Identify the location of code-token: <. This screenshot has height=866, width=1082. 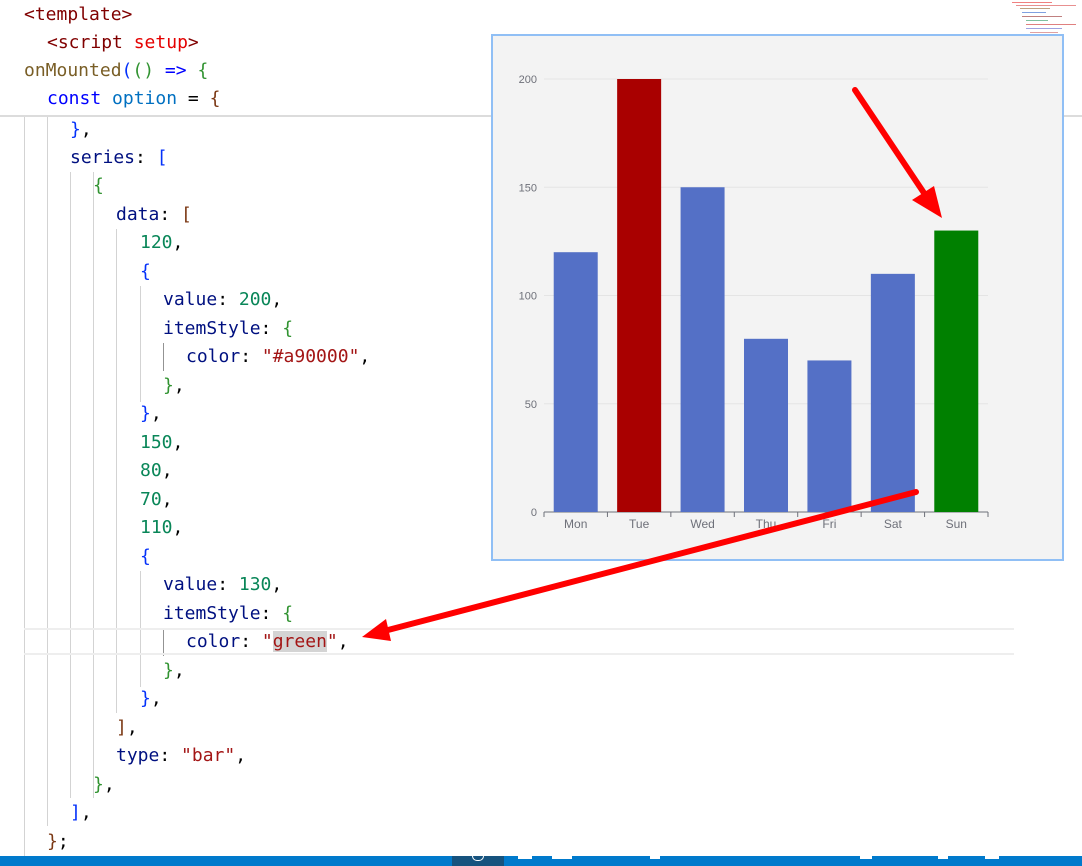
(52, 42).